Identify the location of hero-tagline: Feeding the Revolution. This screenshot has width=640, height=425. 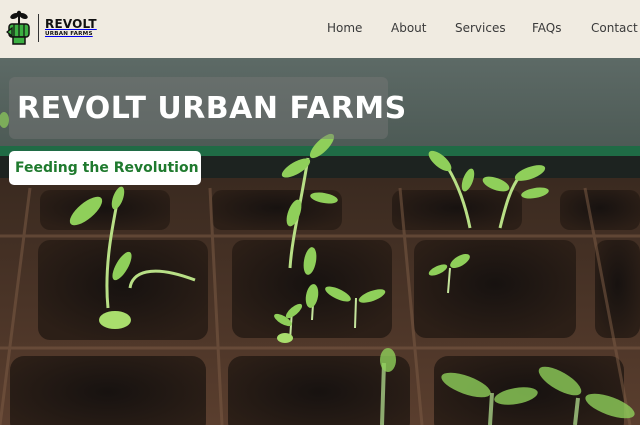
(107, 168).